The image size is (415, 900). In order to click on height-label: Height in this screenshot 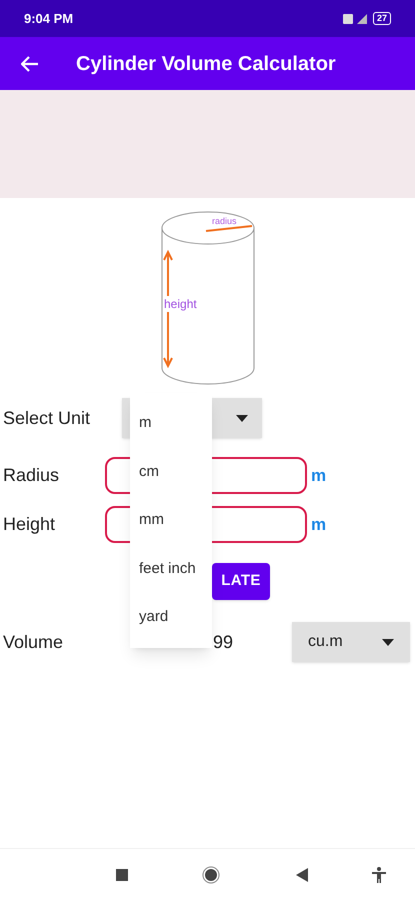, I will do `click(29, 524)`.